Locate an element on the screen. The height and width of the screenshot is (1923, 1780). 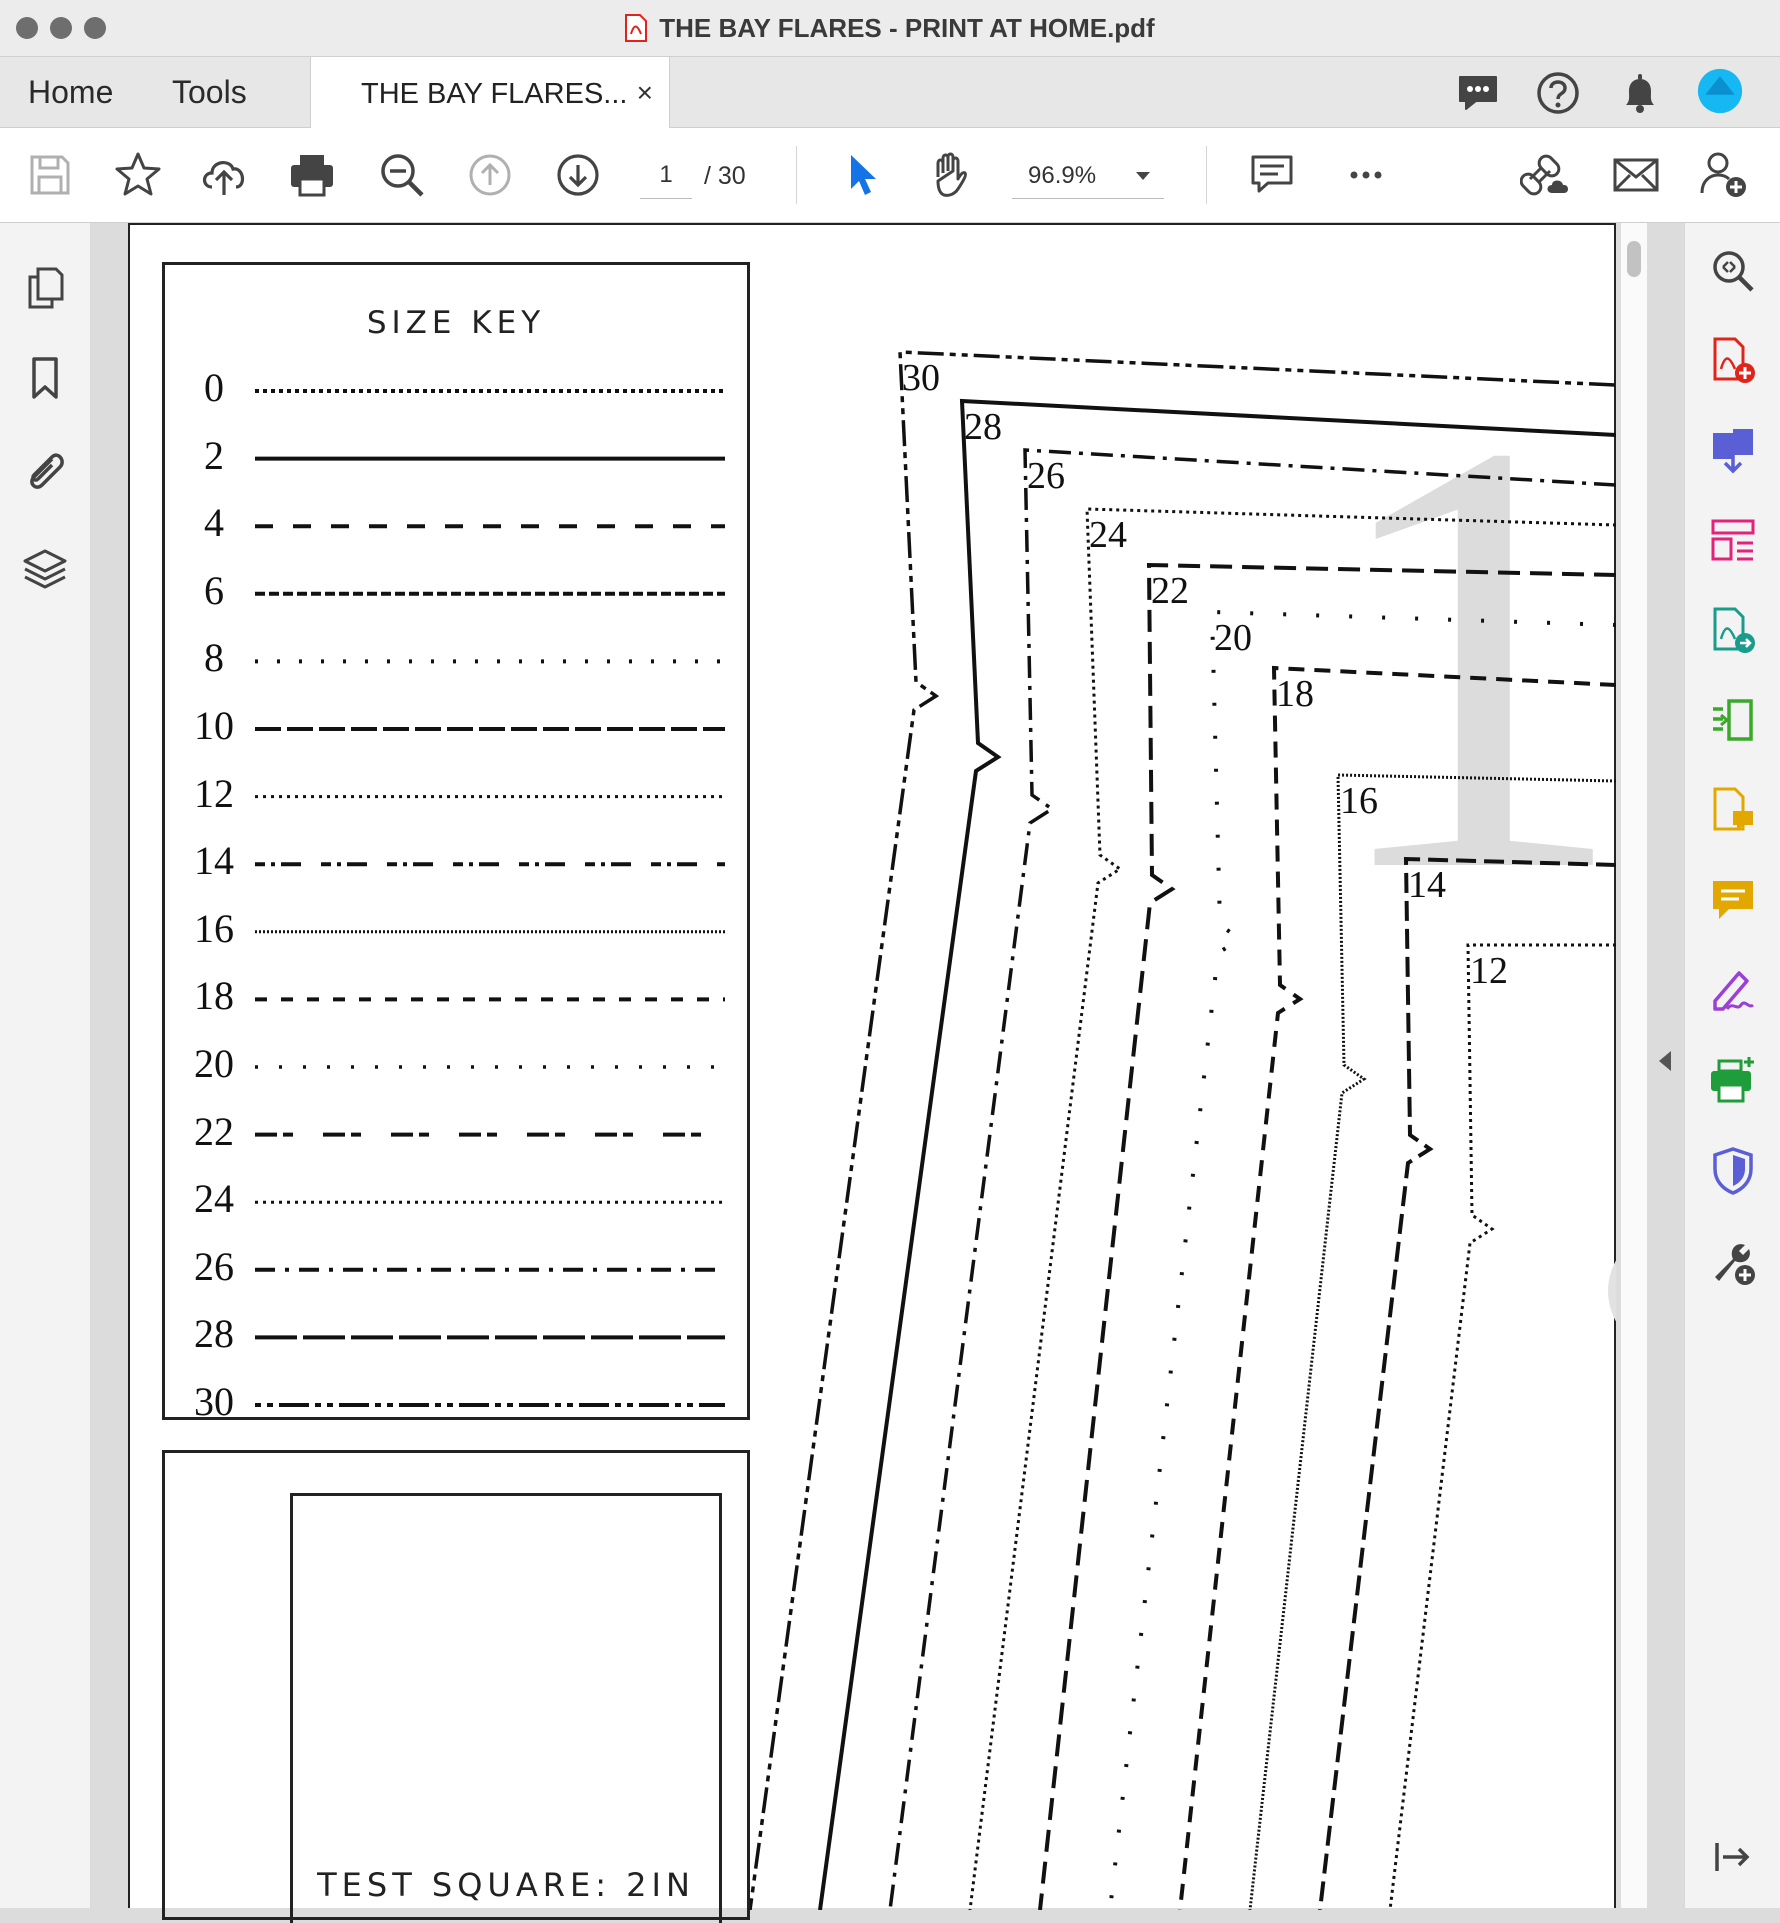
pdf-file-icon is located at coordinates (636, 28).